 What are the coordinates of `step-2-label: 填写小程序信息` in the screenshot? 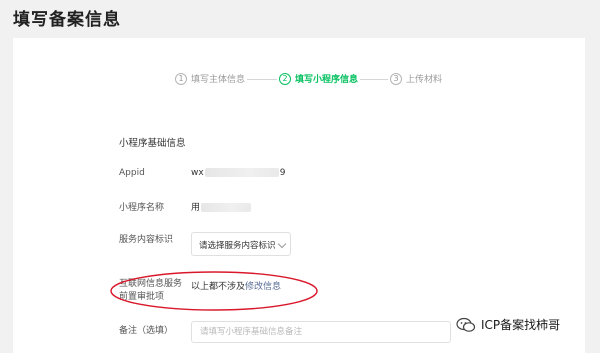 It's located at (327, 80).